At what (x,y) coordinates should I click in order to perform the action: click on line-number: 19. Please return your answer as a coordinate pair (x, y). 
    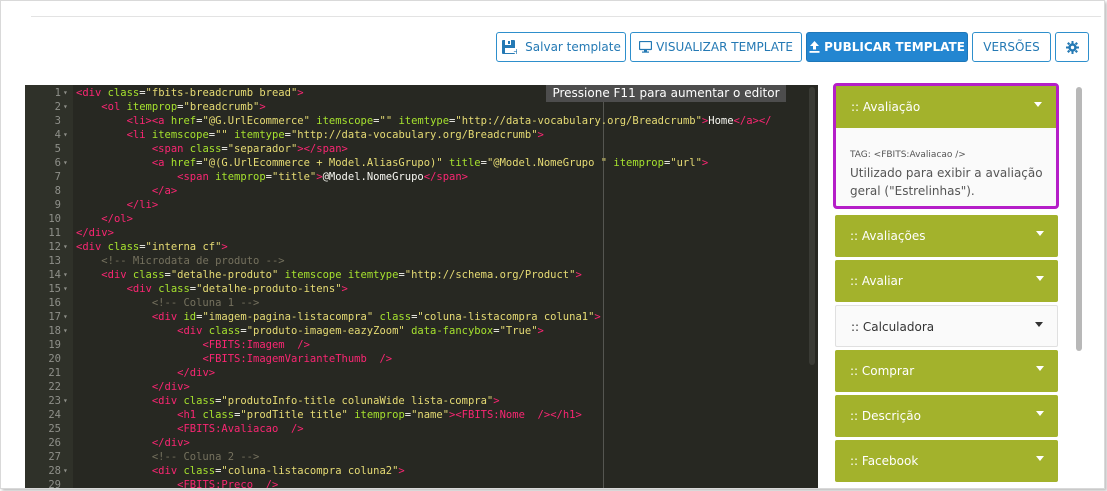
    Looking at the image, I should click on (54, 345).